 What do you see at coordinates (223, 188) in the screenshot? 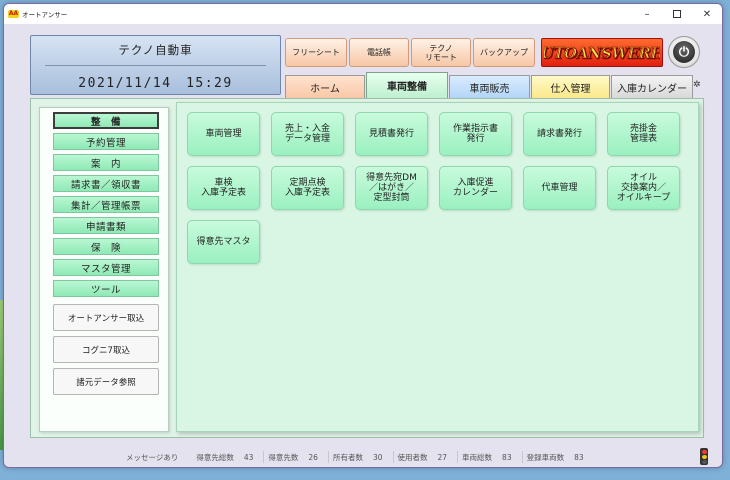
I see `tile-inspection-schedule: 車検 入庫予定表` at bounding box center [223, 188].